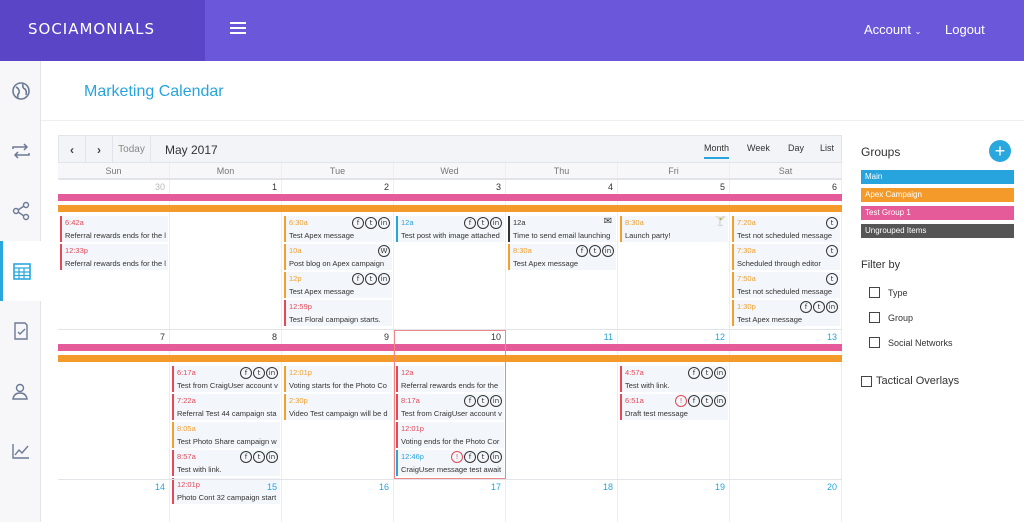  Describe the element at coordinates (450, 501) in the screenshot. I see `day-cell: 17` at that location.